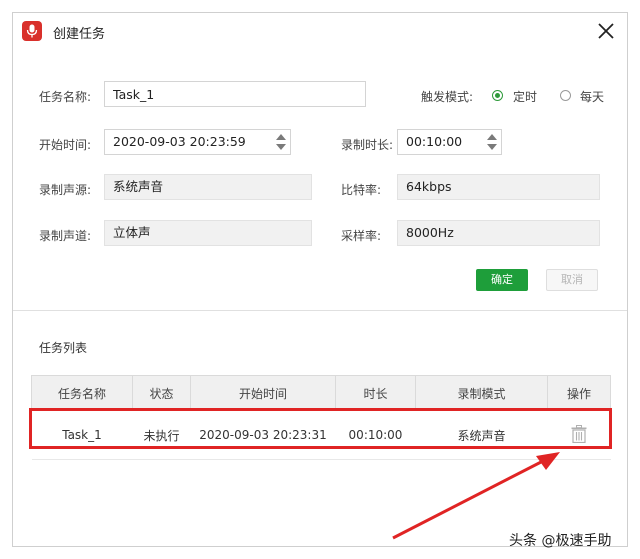  What do you see at coordinates (320, 310) in the screenshot?
I see `section-divider` at bounding box center [320, 310].